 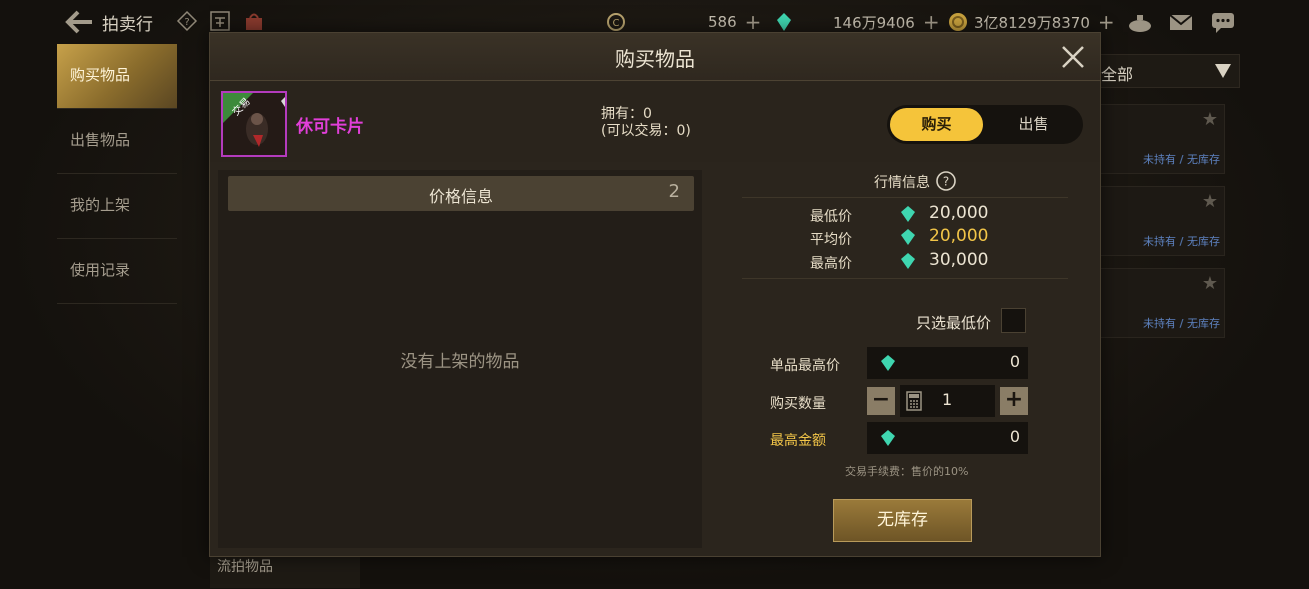 I want to click on back-arrow-icon, so click(x=79, y=22).